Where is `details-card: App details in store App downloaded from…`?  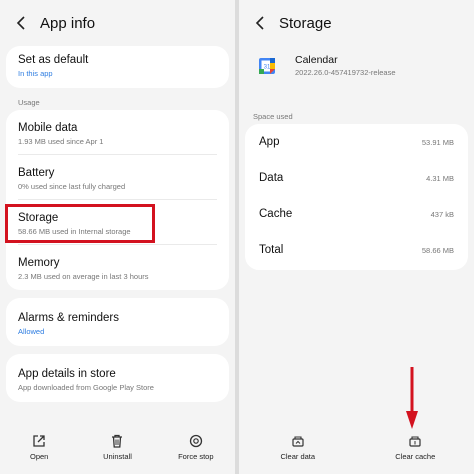
details-card: App details in store App downloaded from… is located at coordinates (117, 378).